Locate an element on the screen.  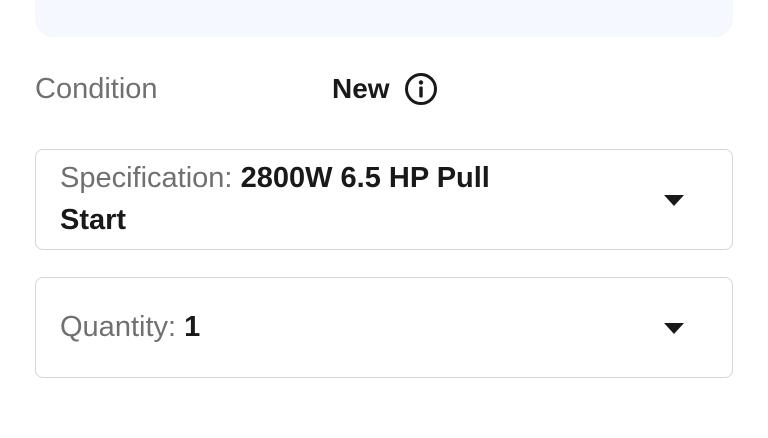
quantity-text: Quantity: 1 is located at coordinates (310, 327).